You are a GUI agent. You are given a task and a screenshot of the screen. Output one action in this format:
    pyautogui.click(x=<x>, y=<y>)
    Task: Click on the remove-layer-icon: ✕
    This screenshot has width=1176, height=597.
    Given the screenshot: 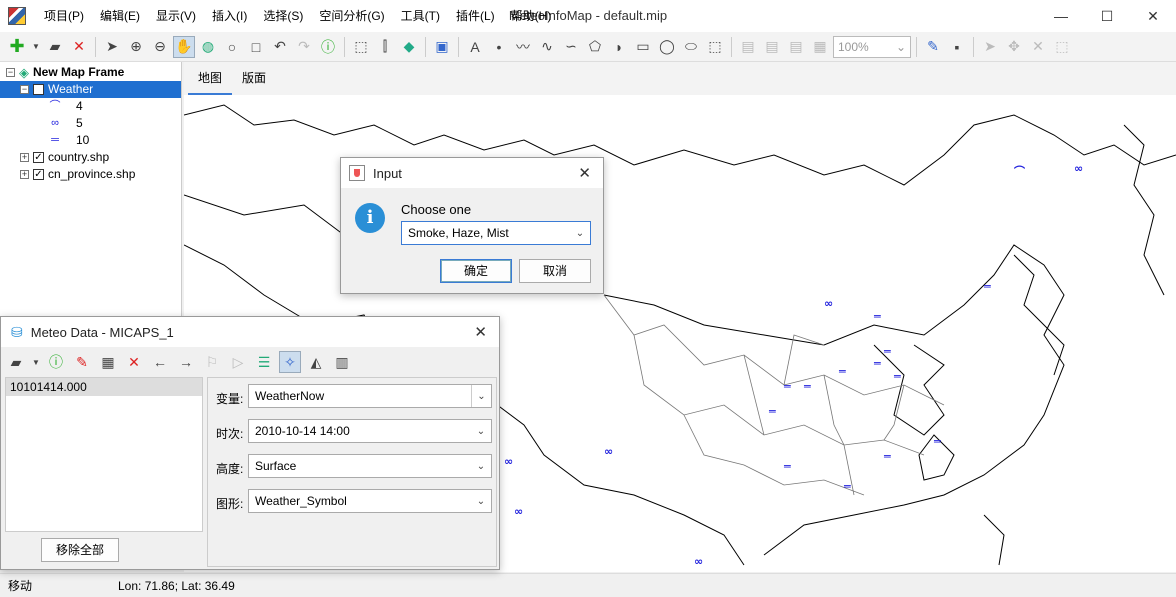 What is the action you would take?
    pyautogui.click(x=79, y=47)
    